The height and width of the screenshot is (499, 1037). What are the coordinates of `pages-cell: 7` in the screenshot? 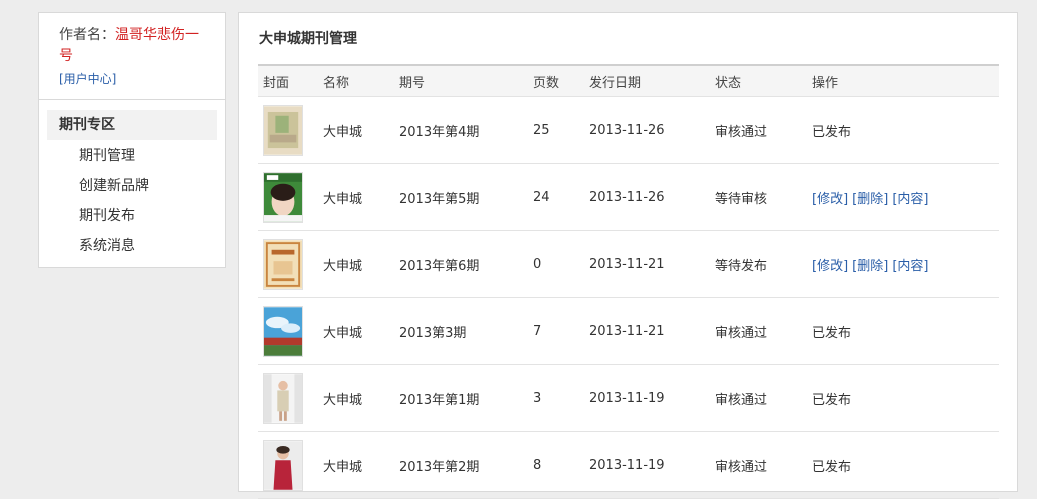 It's located at (556, 331).